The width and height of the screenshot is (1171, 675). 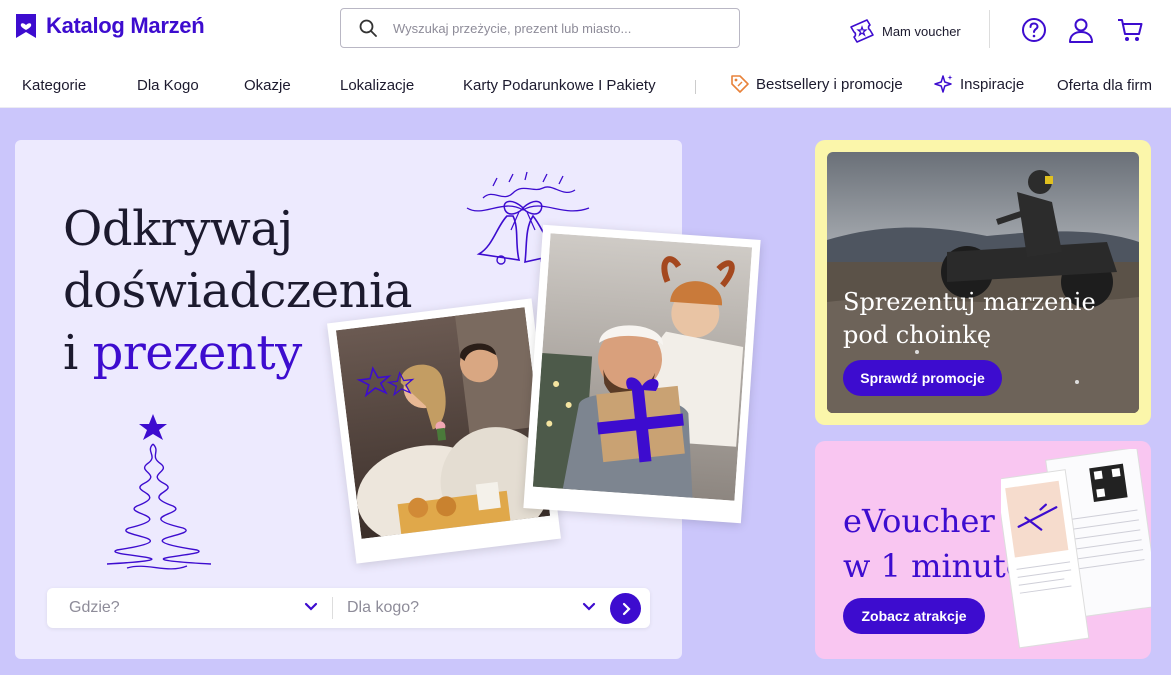 I want to click on hero-title-prefix: i, so click(x=70, y=353).